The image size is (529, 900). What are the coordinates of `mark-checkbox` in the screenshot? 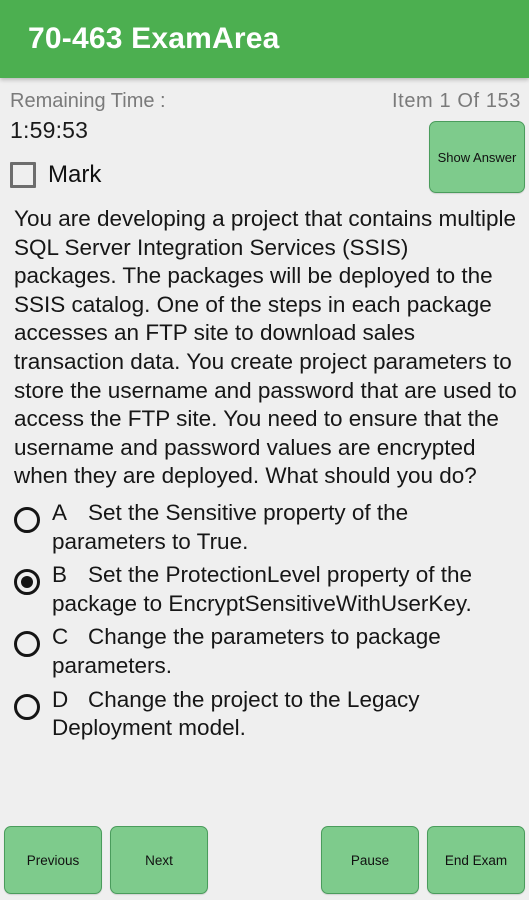 It's located at (23, 175).